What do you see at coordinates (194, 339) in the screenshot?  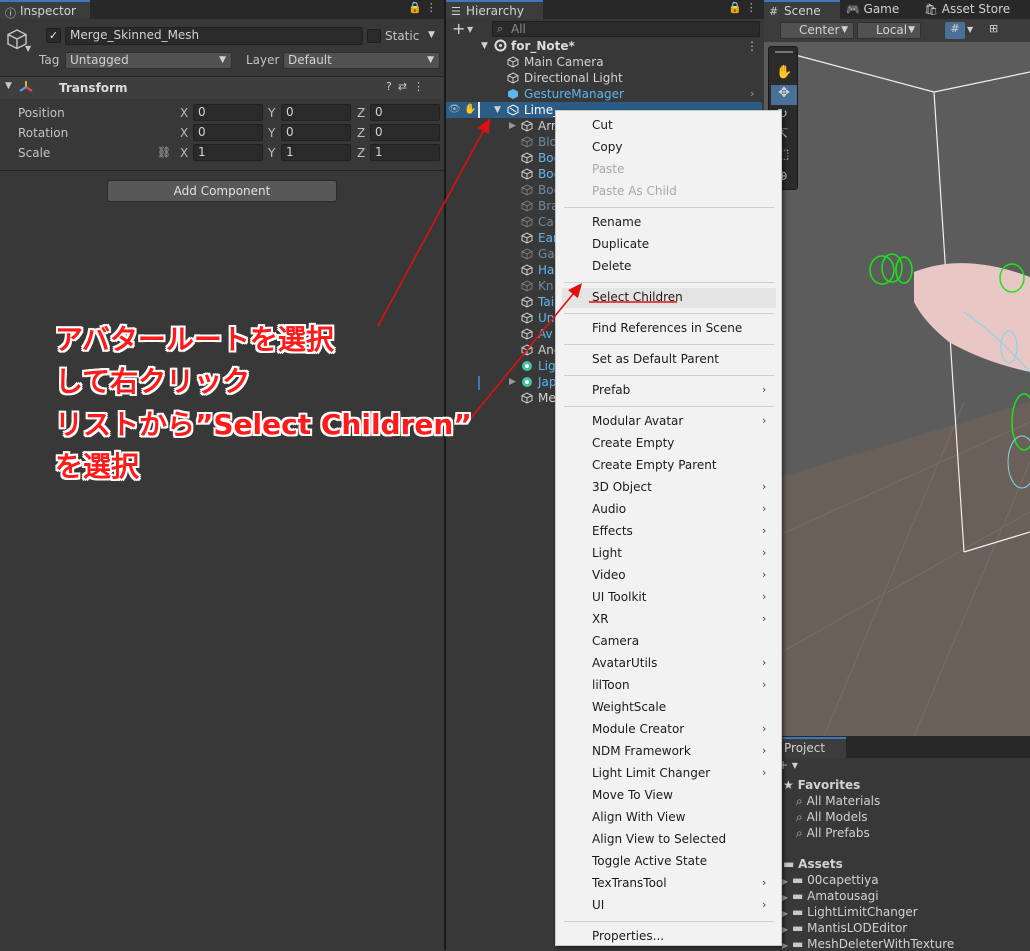 I see `annotation-line-1: アバタールートを選択` at bounding box center [194, 339].